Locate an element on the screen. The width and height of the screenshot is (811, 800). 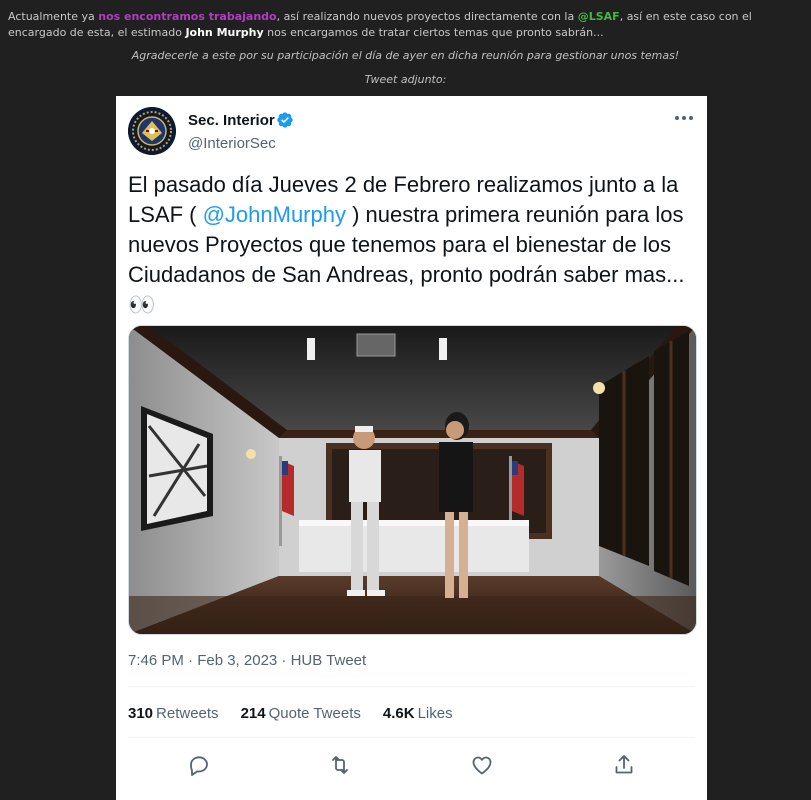
post-text-part: Actualmente ya is located at coordinates (53, 16).